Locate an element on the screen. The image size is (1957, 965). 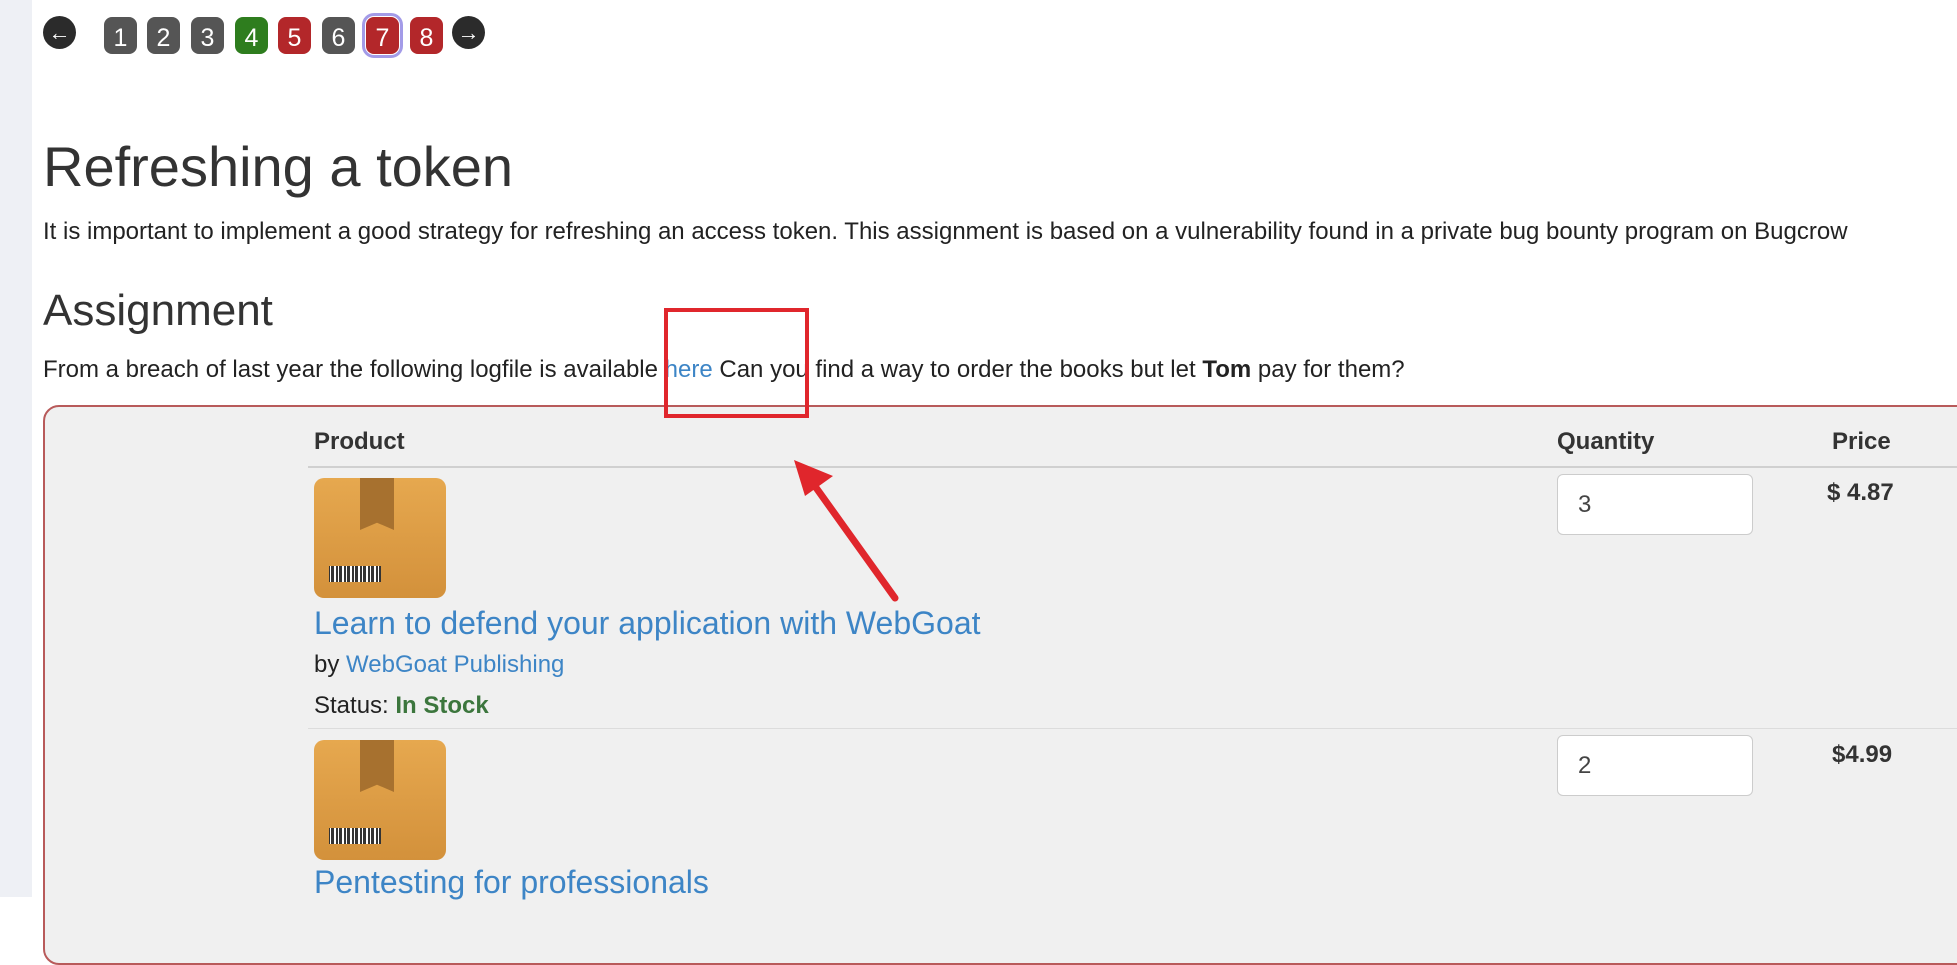
product-status: Status: In Stock is located at coordinates (401, 706).